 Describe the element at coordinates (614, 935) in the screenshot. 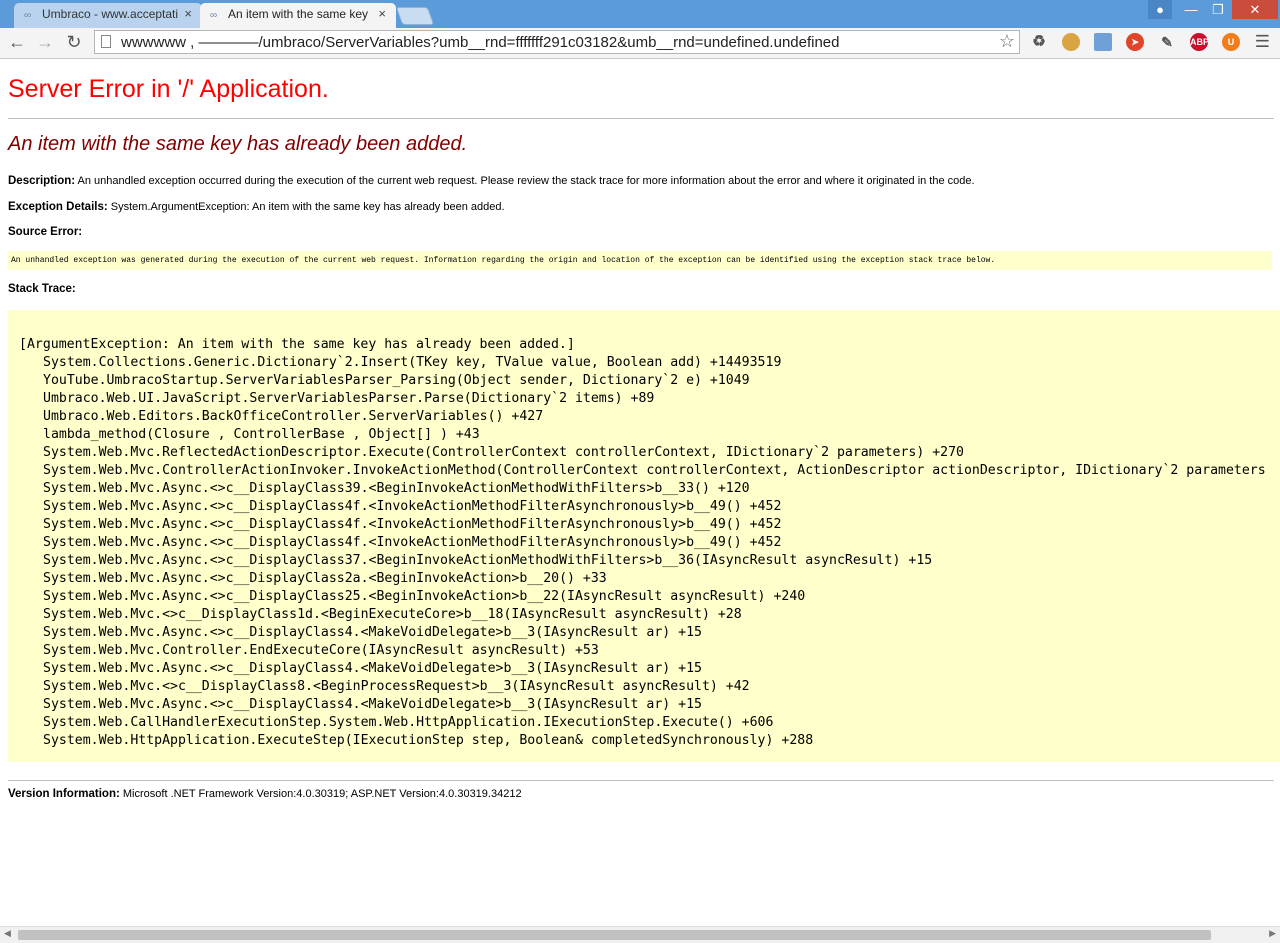

I see `scrollbar-thumb` at that location.